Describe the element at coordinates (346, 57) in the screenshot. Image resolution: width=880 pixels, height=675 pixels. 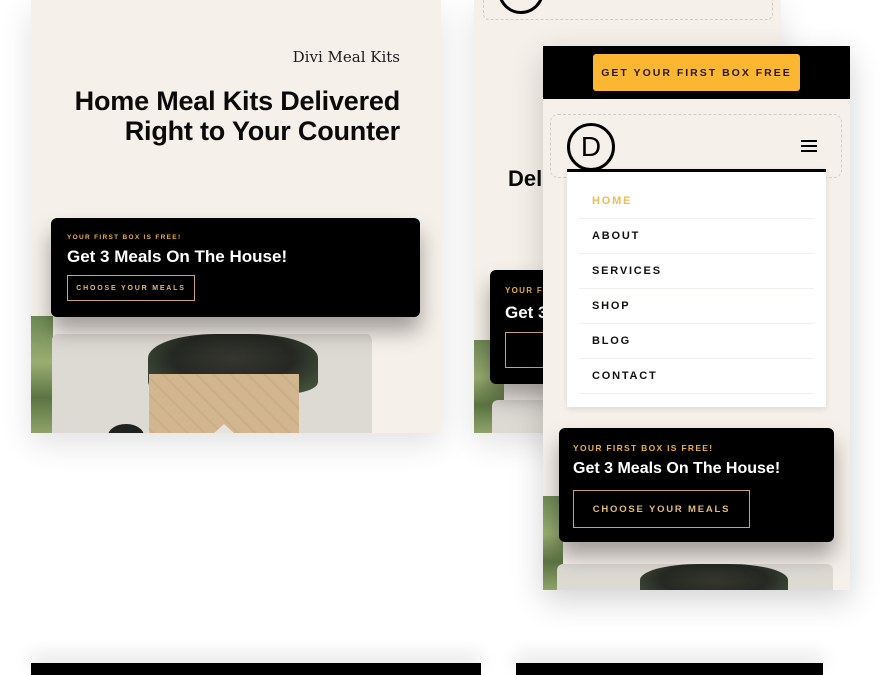
I see `site-name: Divi Meal Kits` at that location.